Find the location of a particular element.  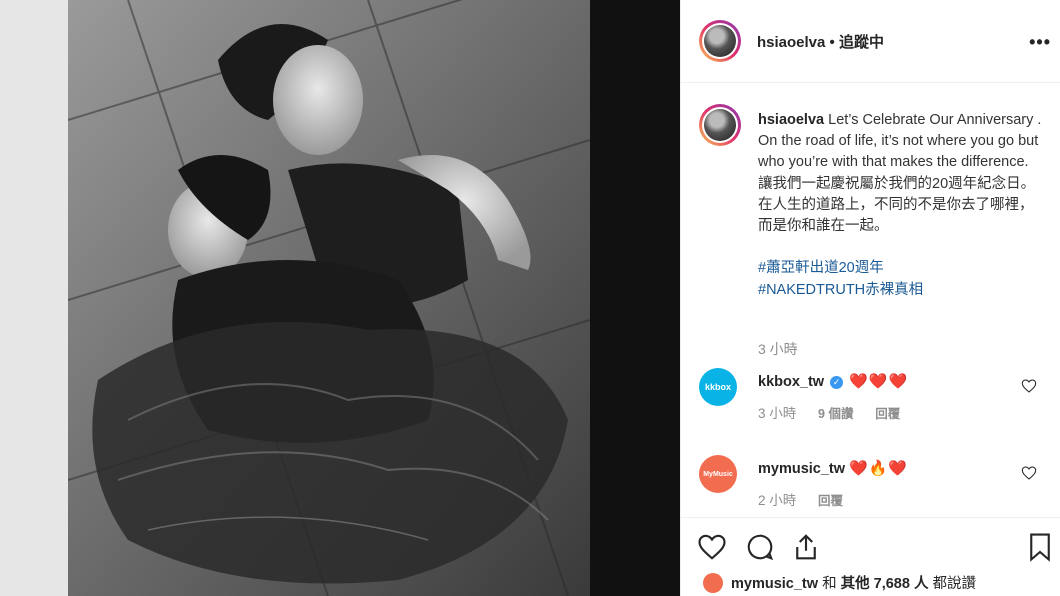

post-header: hsiaoelva • 追蹤中 ••• is located at coordinates (870, 41).